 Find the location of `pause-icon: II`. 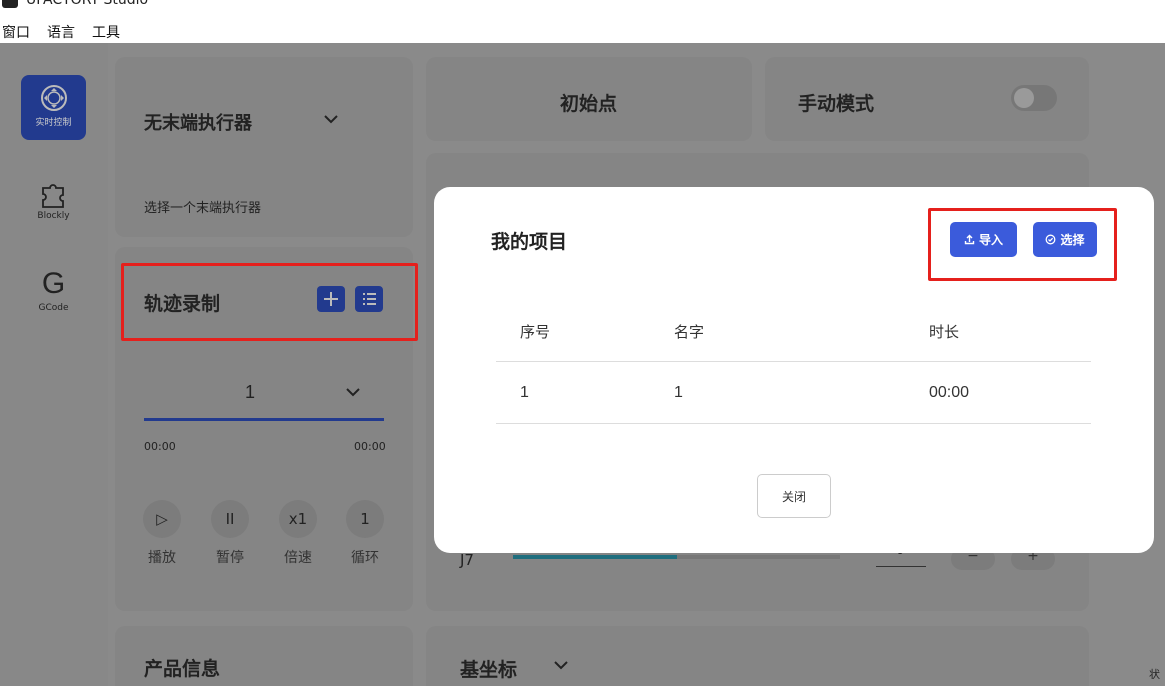

pause-icon: II is located at coordinates (230, 519).